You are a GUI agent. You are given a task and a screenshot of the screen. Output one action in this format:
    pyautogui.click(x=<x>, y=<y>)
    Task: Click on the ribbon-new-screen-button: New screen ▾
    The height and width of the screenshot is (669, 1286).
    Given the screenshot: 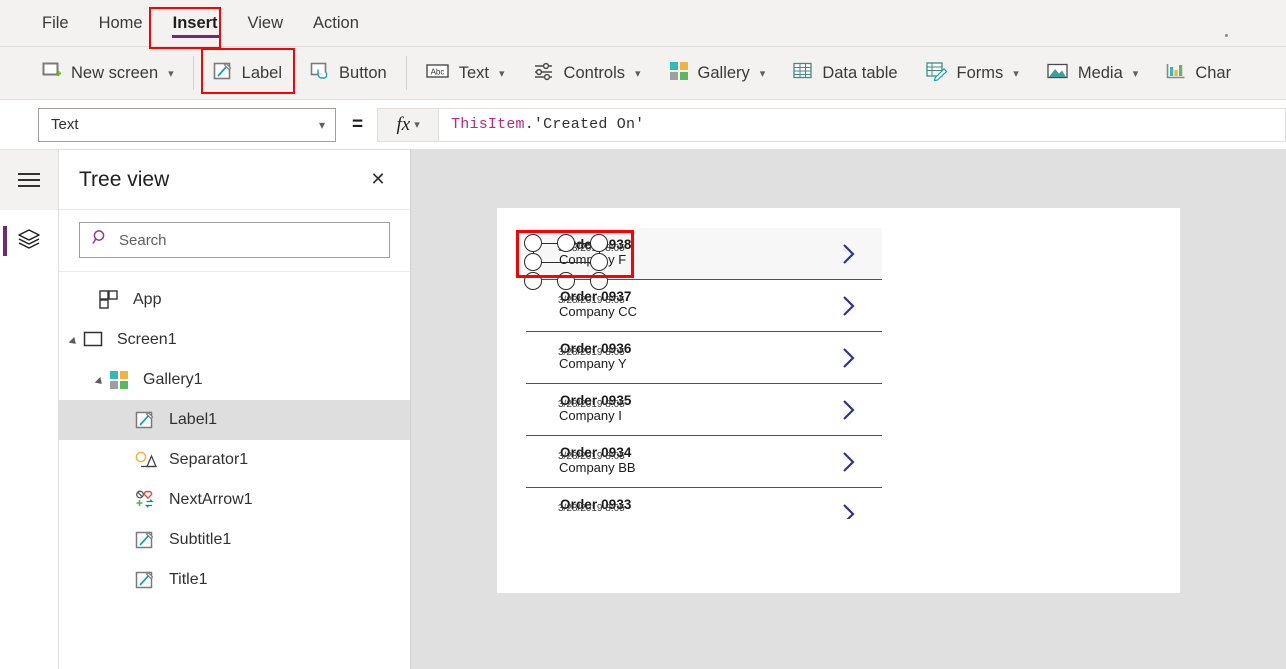 What is the action you would take?
    pyautogui.click(x=108, y=73)
    